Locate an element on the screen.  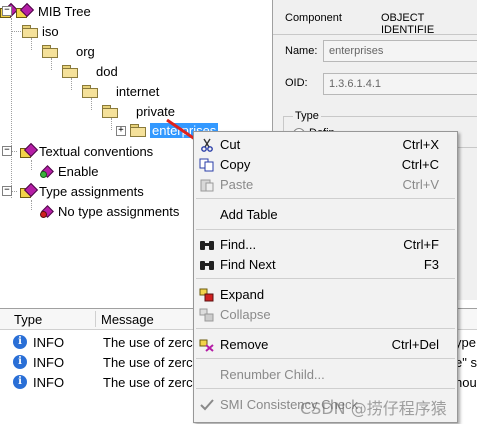
tree-node-enable: Enable is located at coordinates (69, 171).